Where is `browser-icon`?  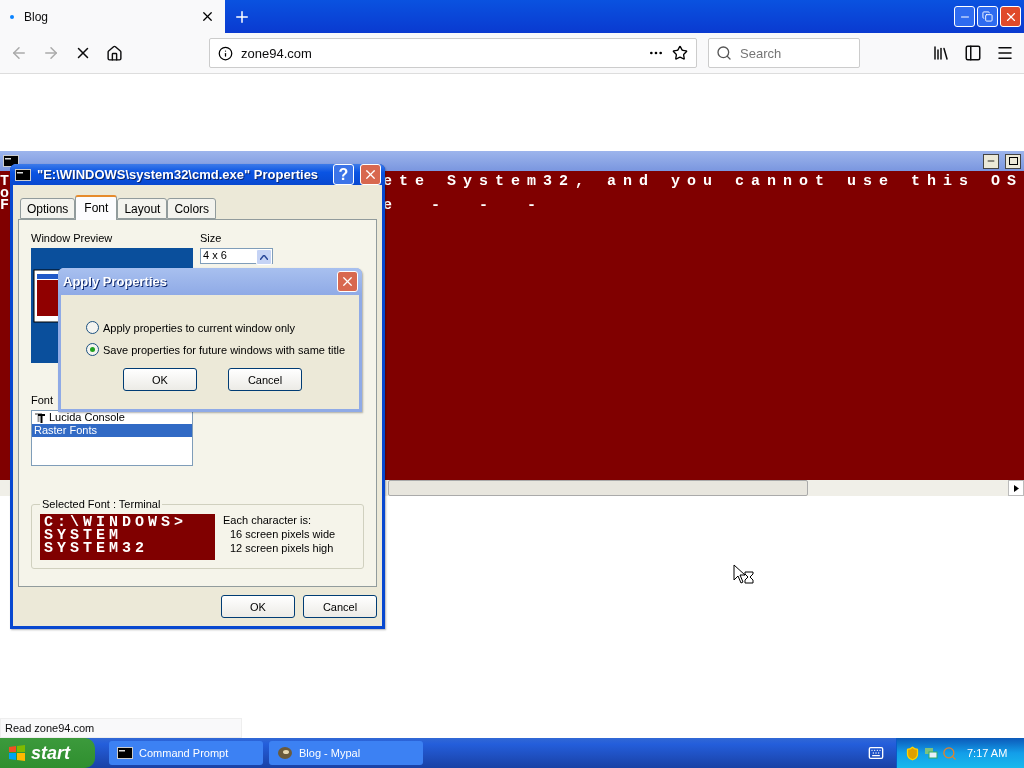
browser-icon is located at coordinates (285, 753).